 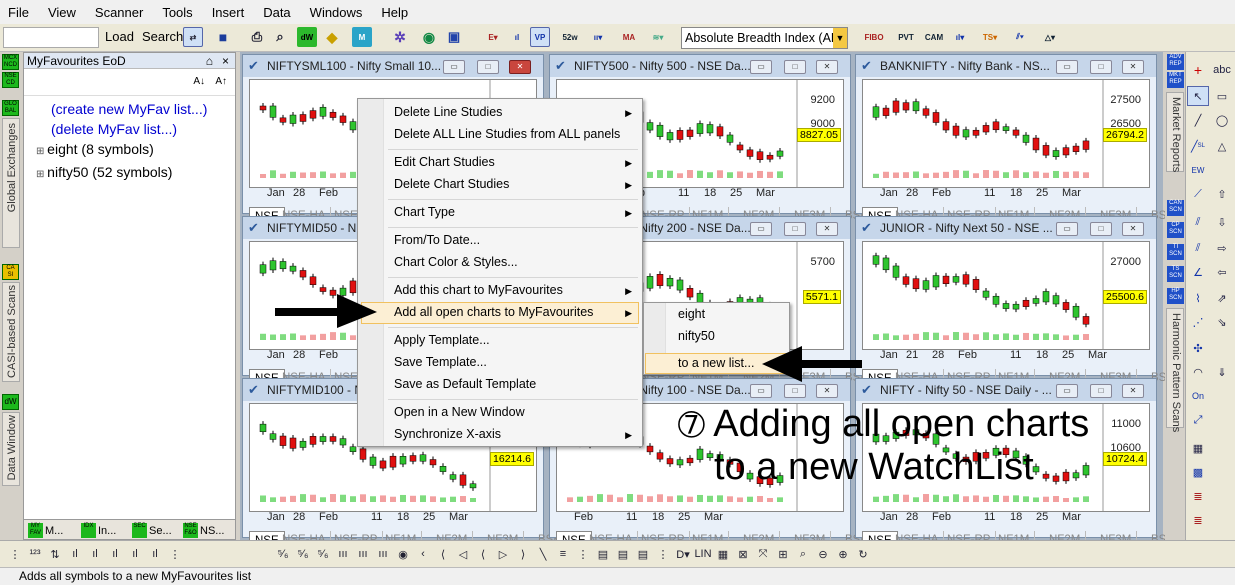 What do you see at coordinates (1175, 208) in the screenshot?
I see `can-scn-icon: CAN SCN` at bounding box center [1175, 208].